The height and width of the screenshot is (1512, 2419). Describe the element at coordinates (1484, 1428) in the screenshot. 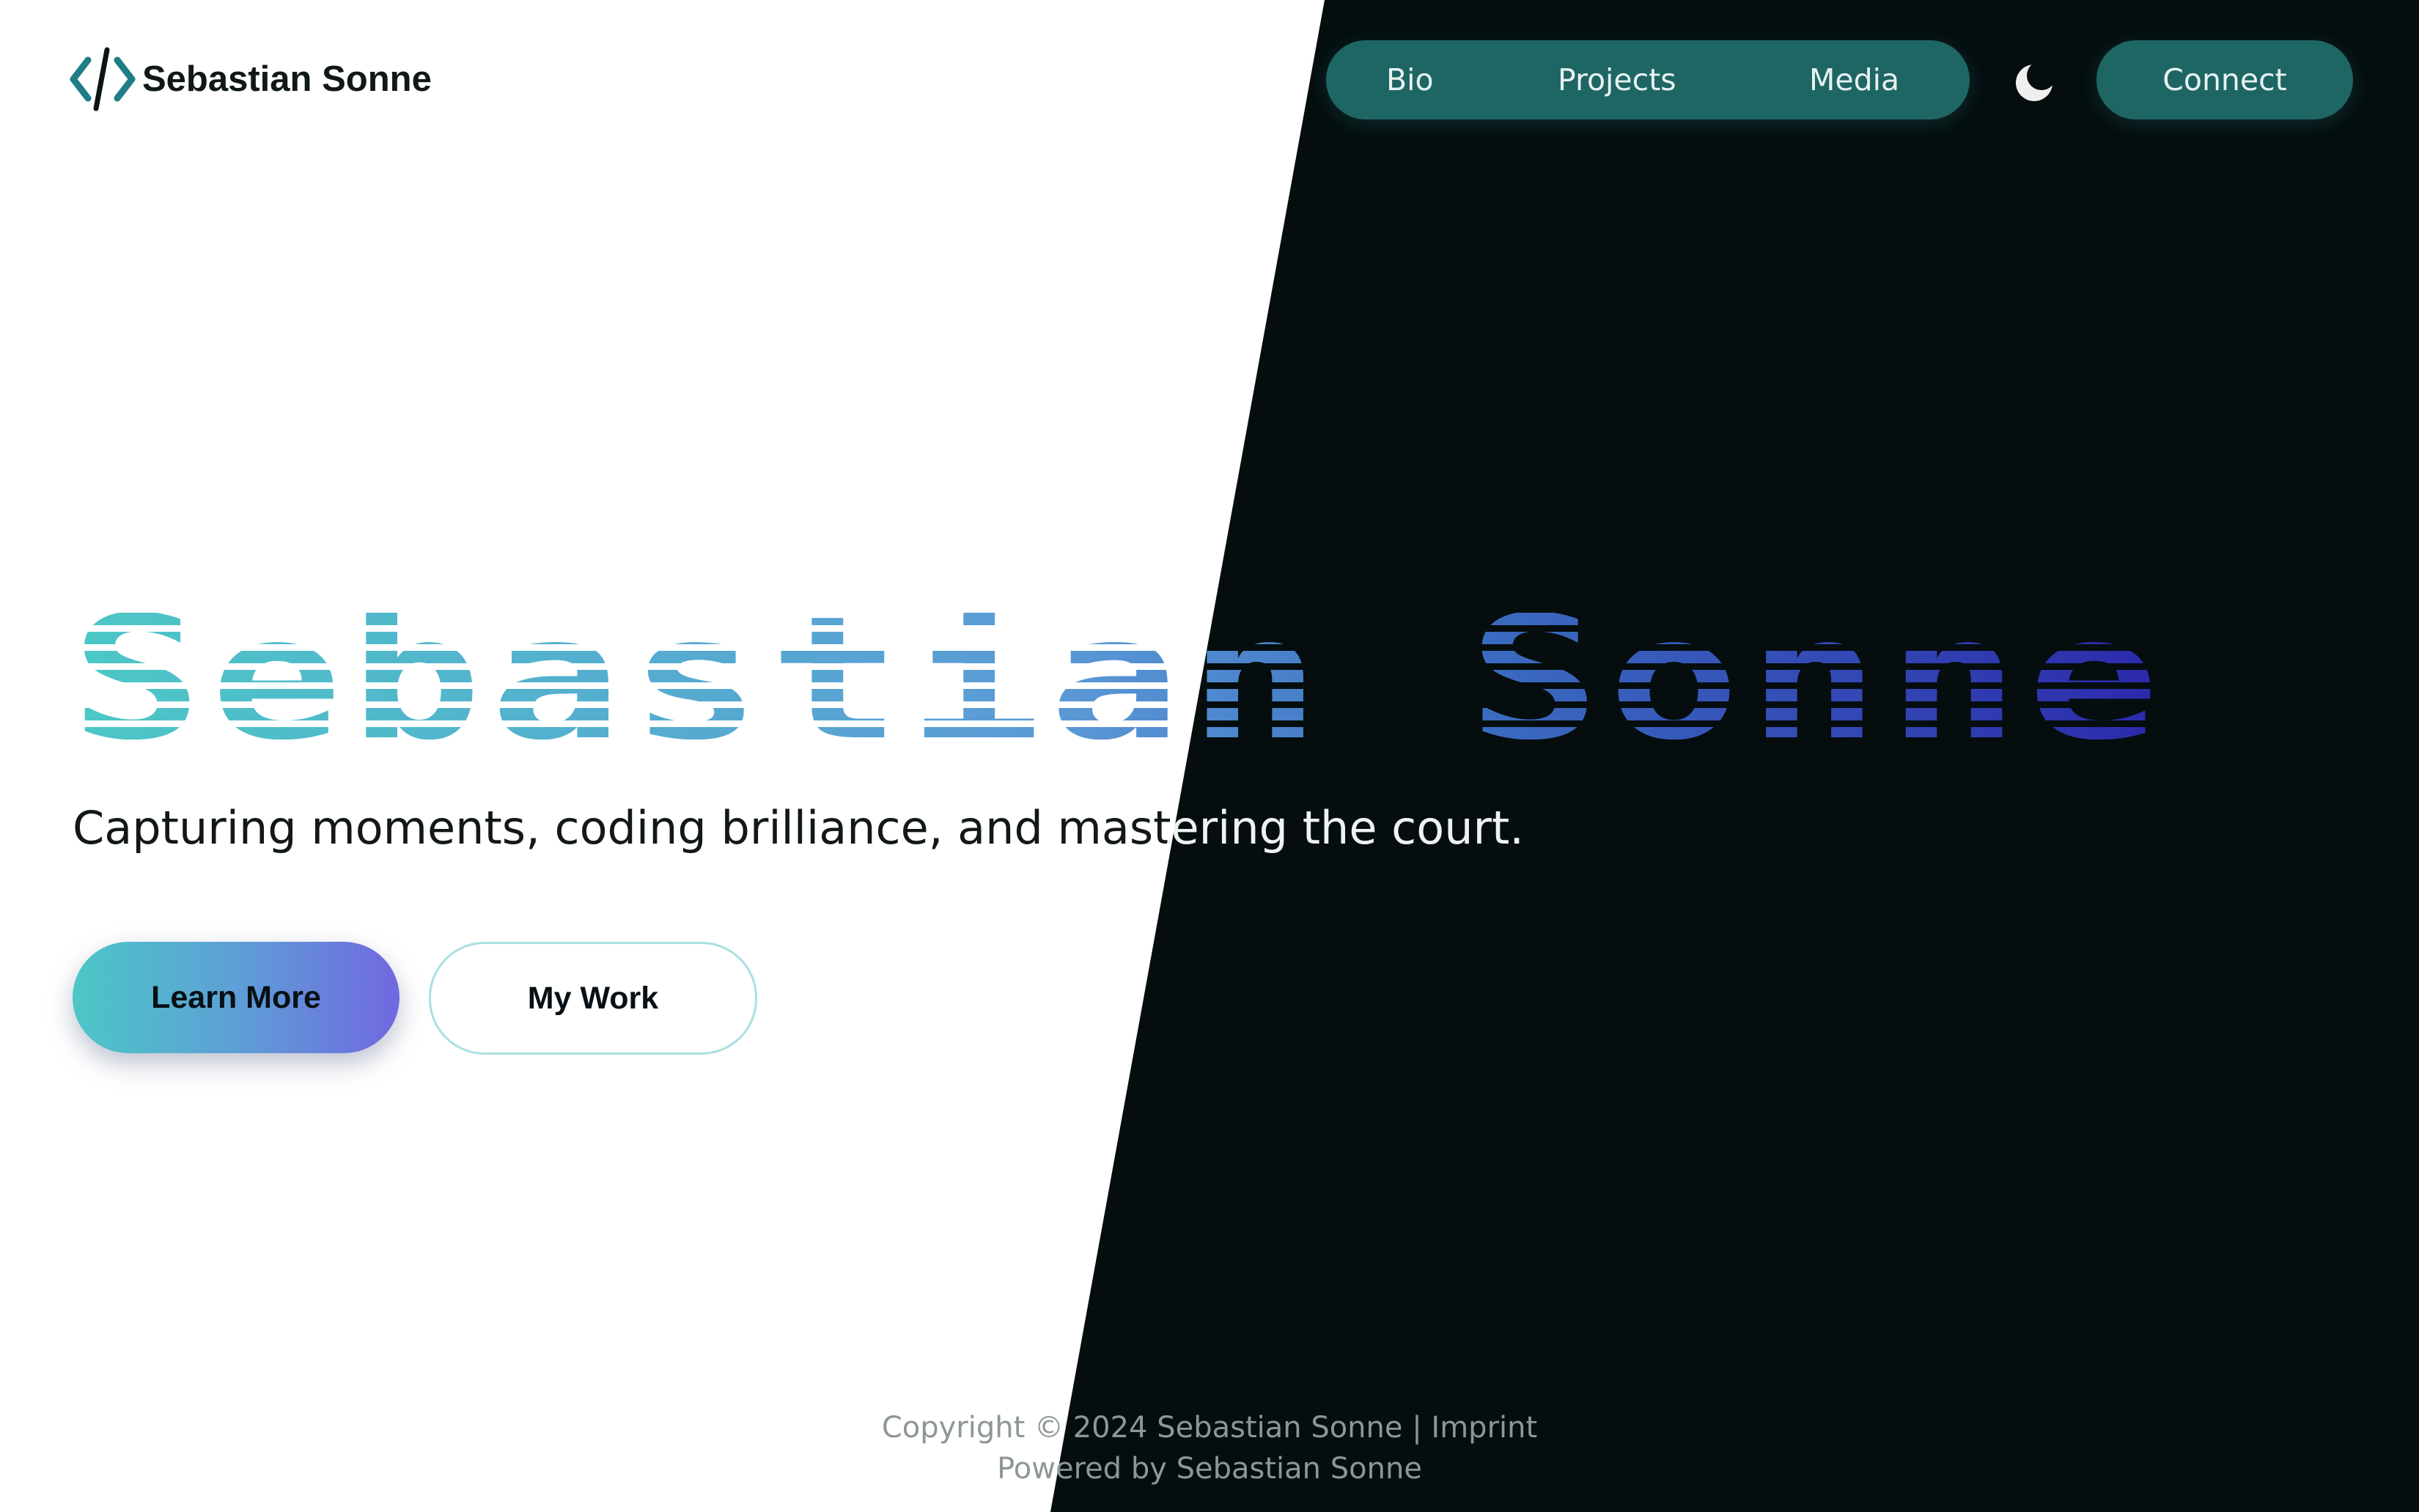

I see `footer-imprint-link: Imprint` at that location.